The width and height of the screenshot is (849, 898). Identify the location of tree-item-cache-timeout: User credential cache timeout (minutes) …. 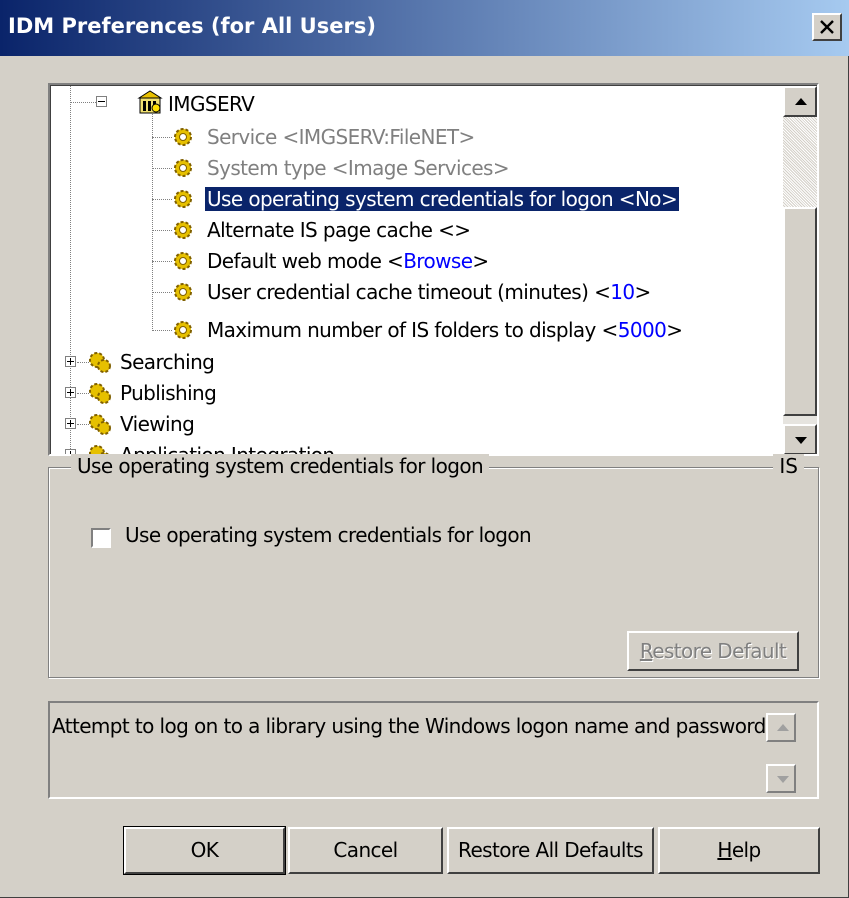
(429, 292).